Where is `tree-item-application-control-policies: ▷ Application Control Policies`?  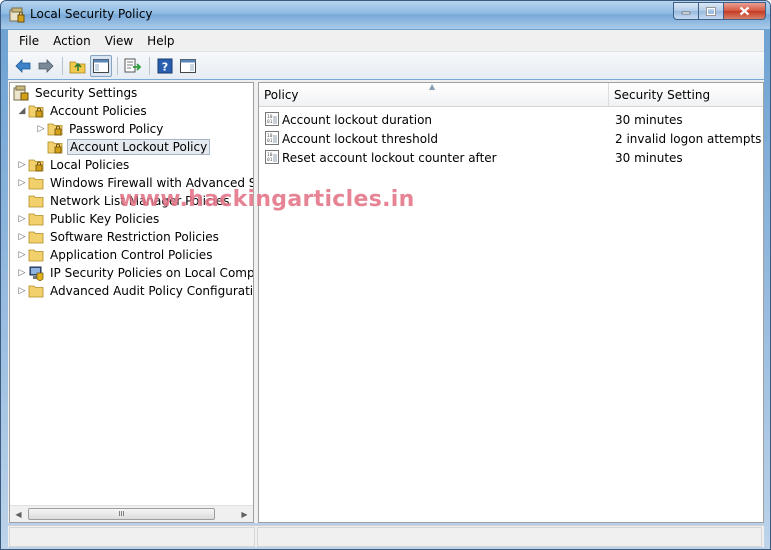 tree-item-application-control-policies: ▷ Application Control Policies is located at coordinates (115, 255).